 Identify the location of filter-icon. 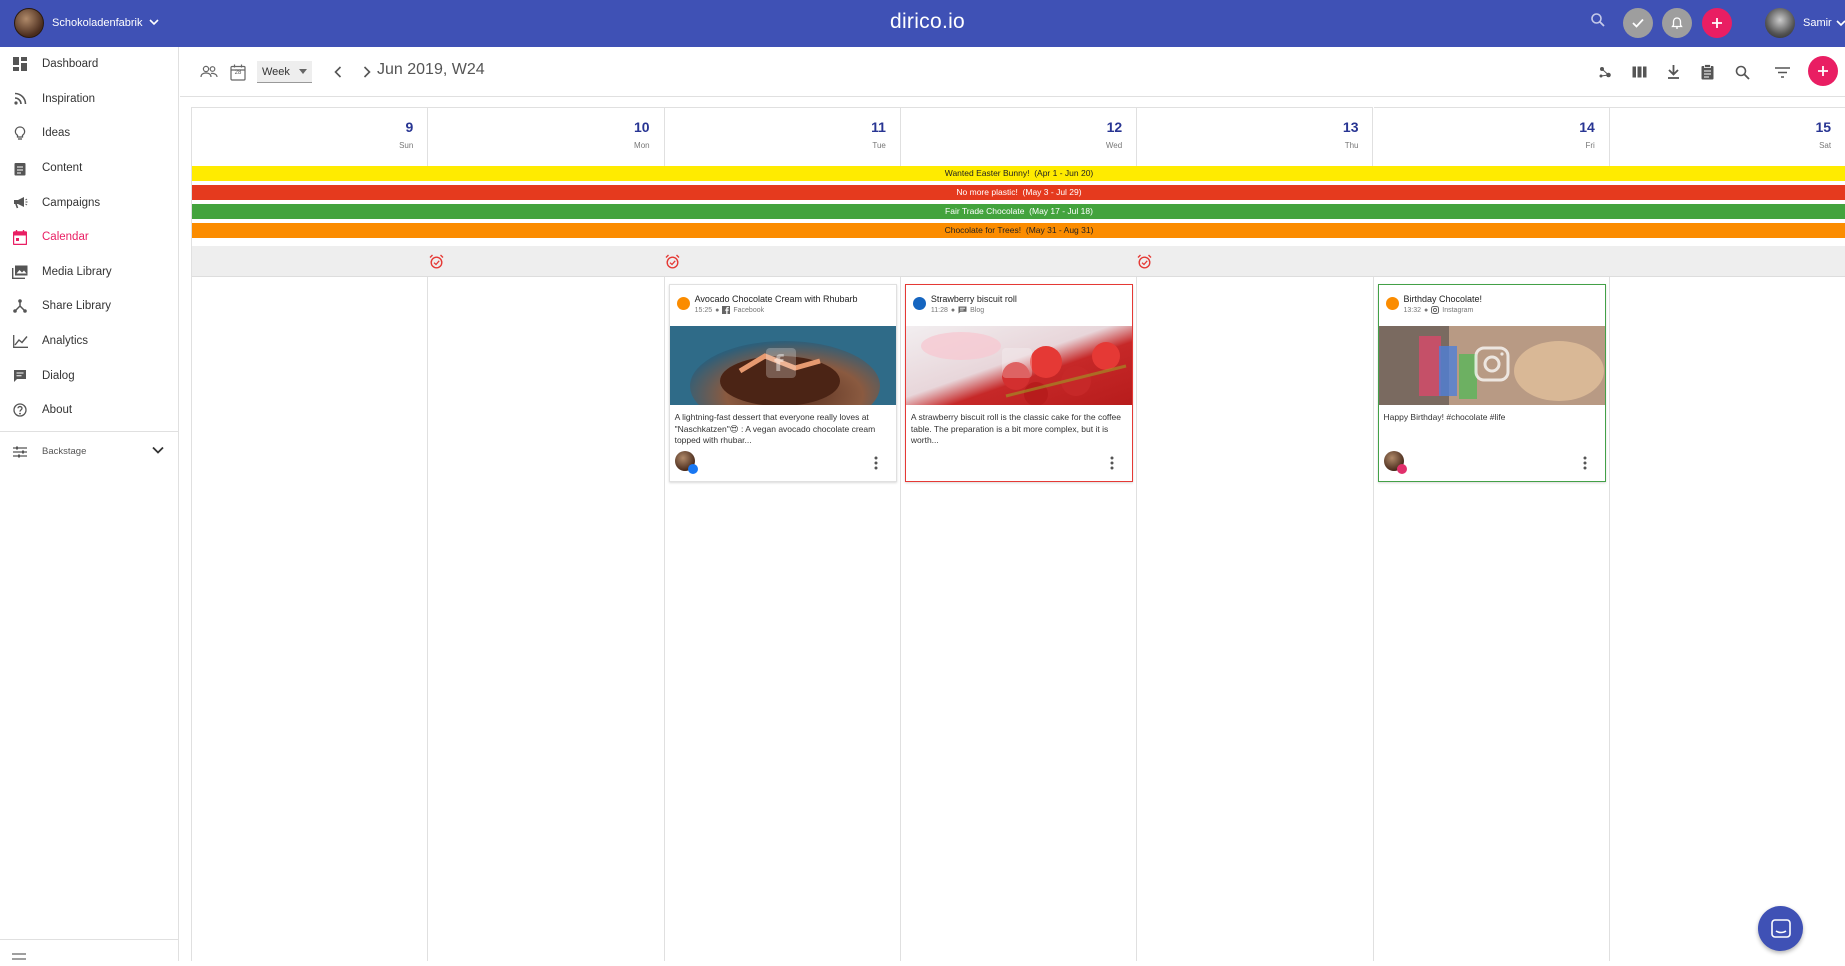
(1782, 72).